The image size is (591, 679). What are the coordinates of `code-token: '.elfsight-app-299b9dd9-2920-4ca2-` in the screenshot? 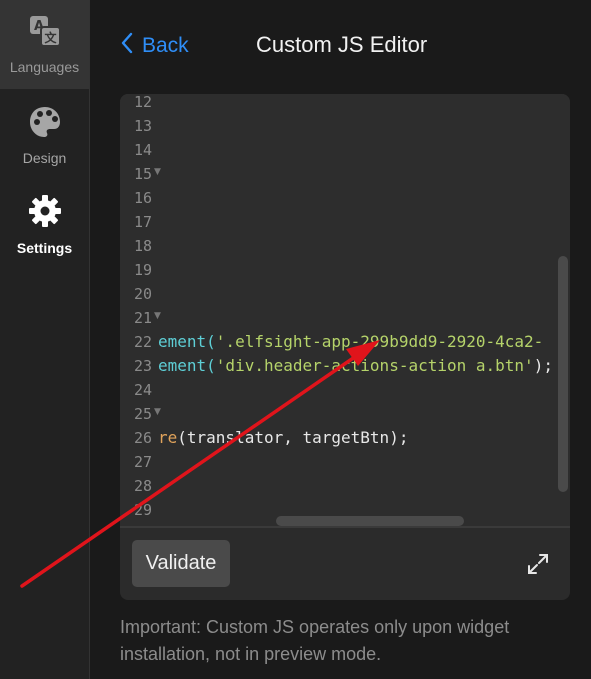 It's located at (379, 341).